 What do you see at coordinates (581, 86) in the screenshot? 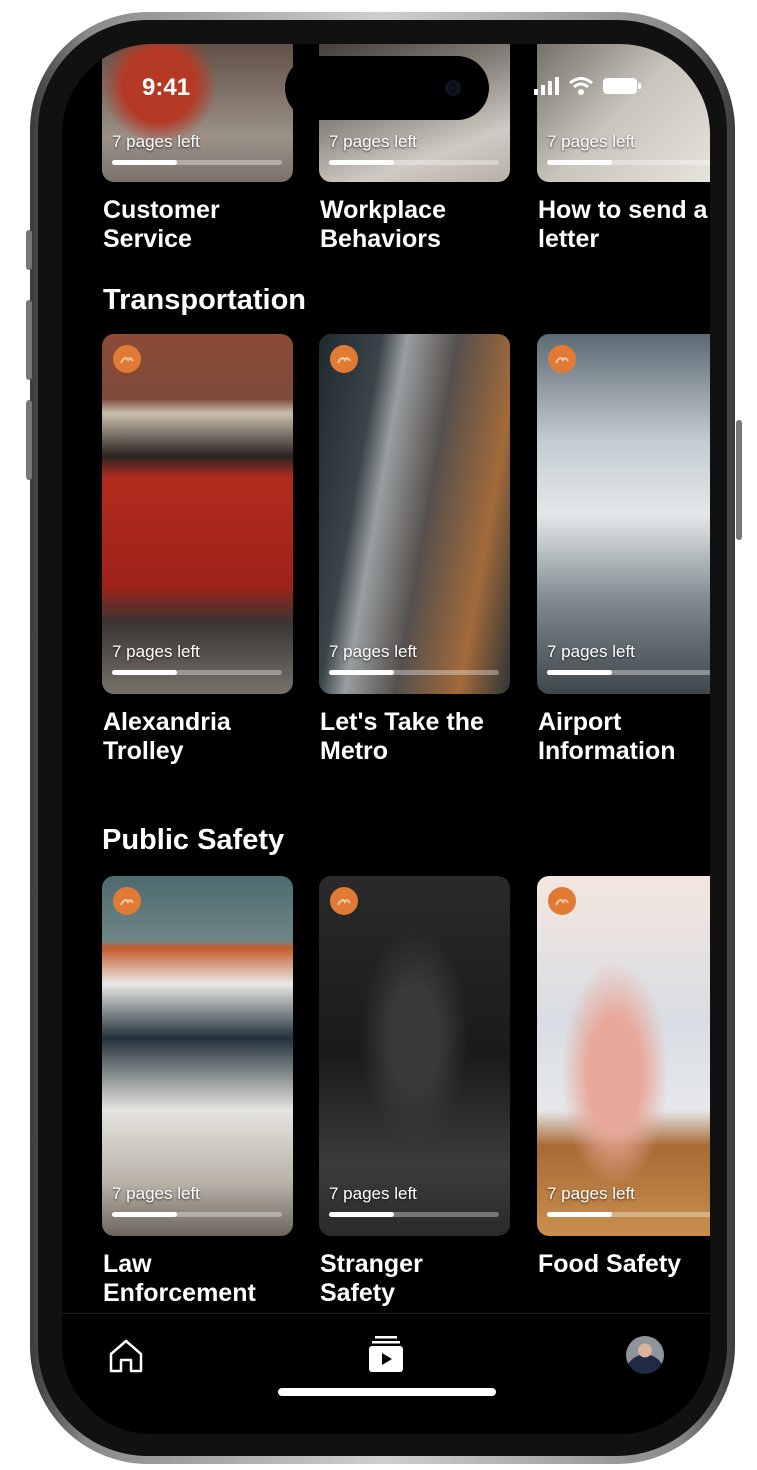
I see `wifi-icon` at bounding box center [581, 86].